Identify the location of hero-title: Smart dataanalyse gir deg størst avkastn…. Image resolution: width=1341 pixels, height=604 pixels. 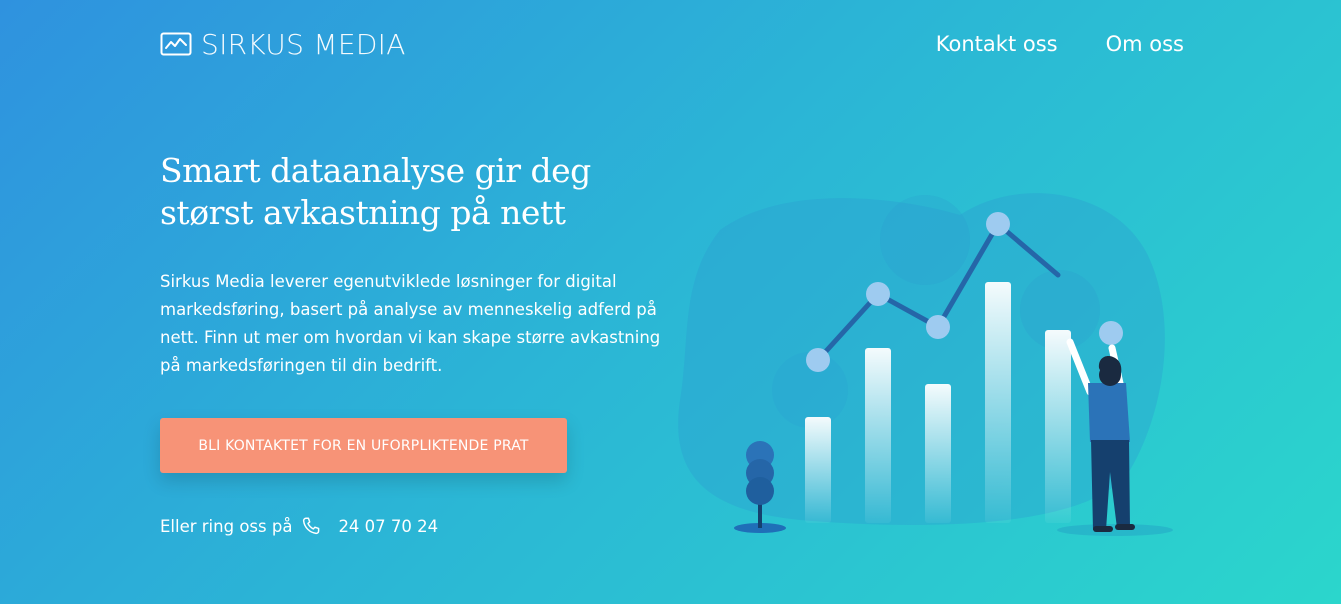
(375, 191).